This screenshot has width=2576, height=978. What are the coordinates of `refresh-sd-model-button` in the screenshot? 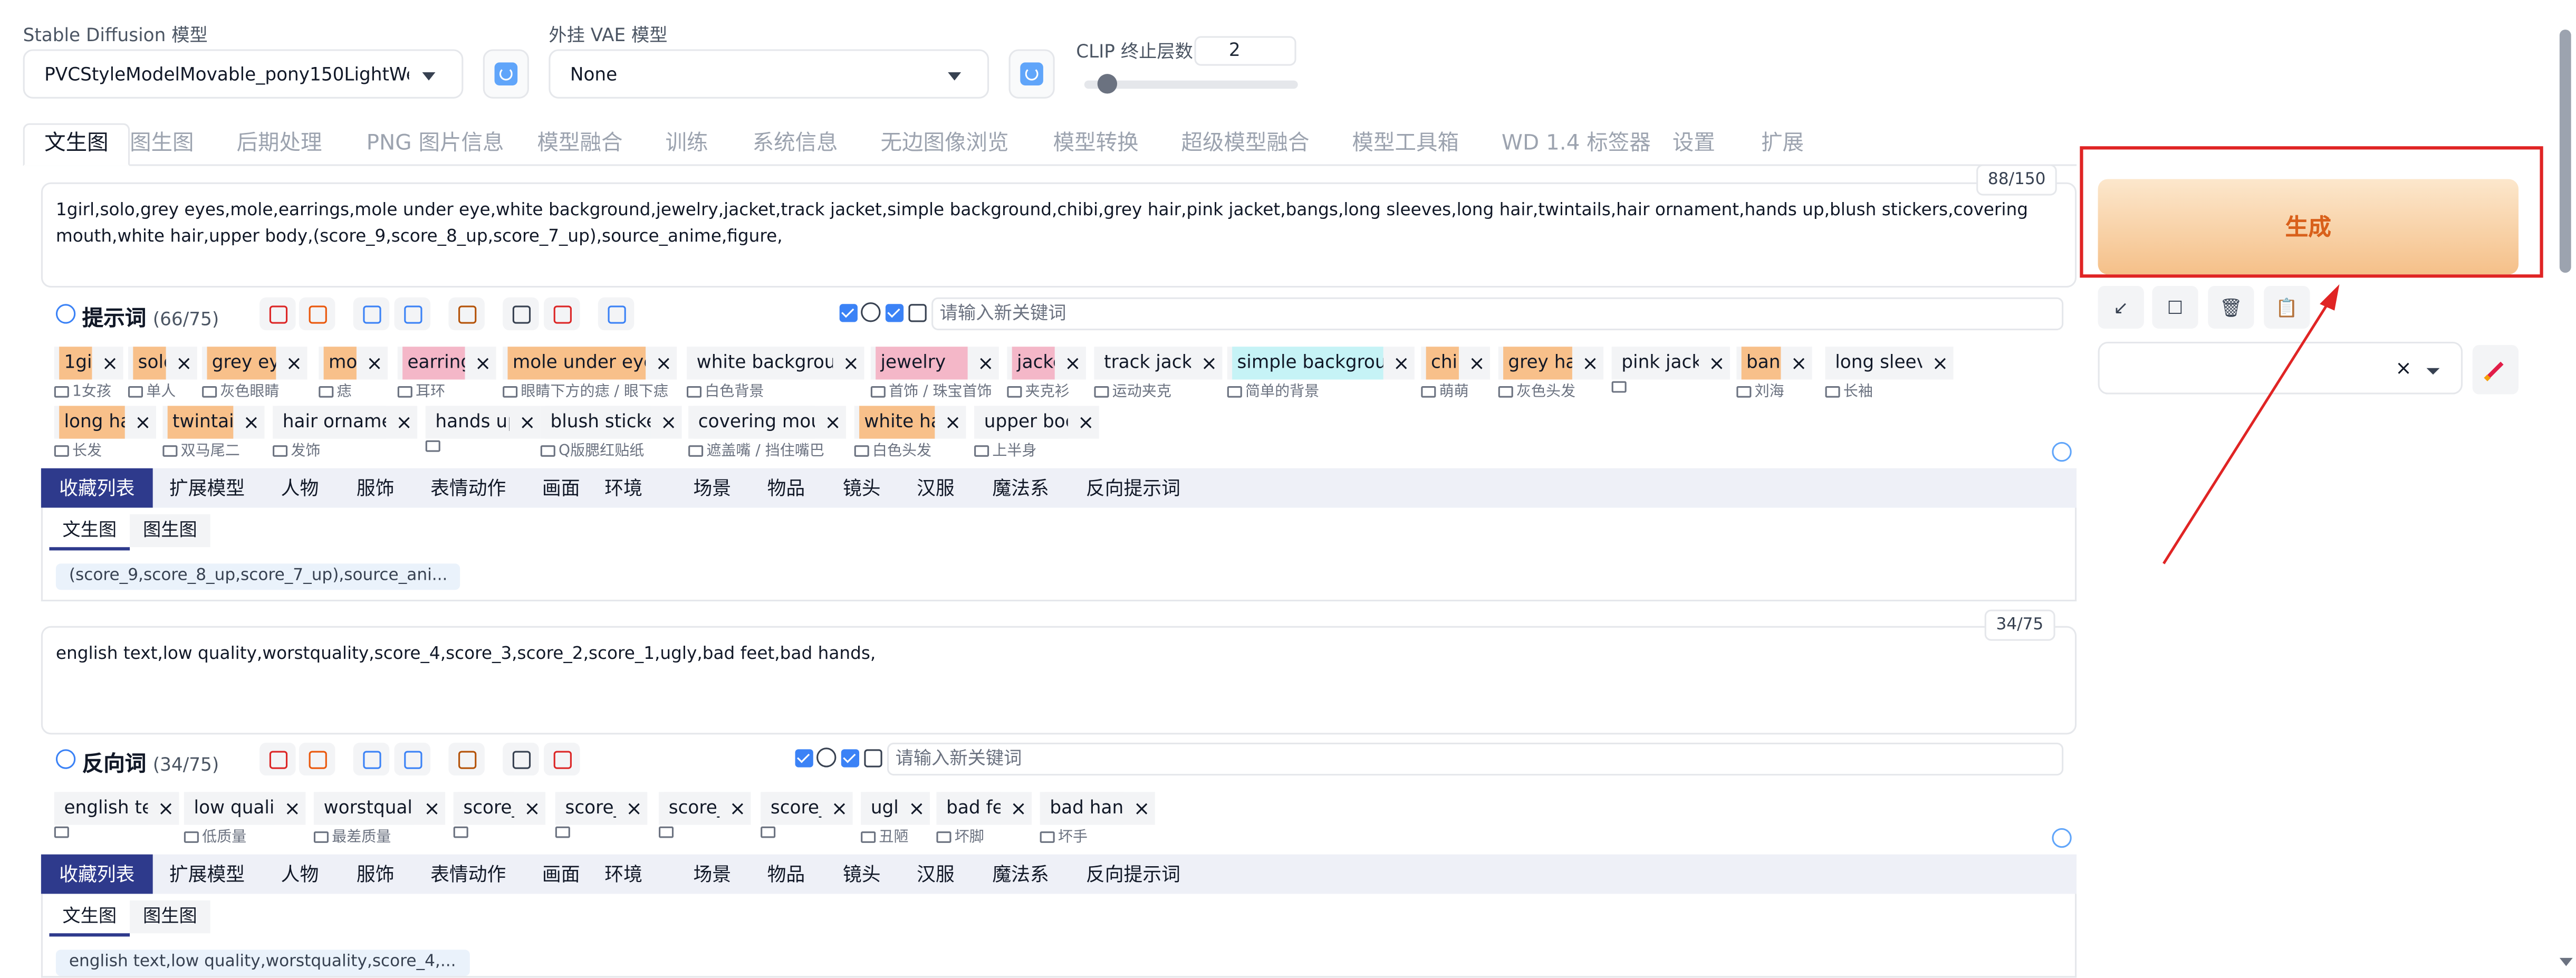 It's located at (506, 74).